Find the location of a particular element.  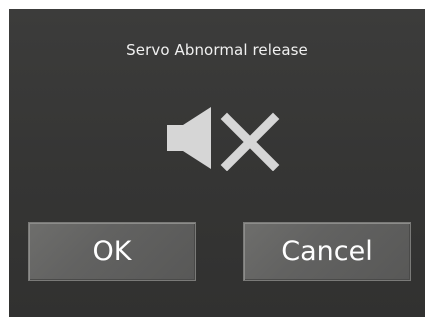

dialog-title: Servo Abnormal release is located at coordinates (217, 50).